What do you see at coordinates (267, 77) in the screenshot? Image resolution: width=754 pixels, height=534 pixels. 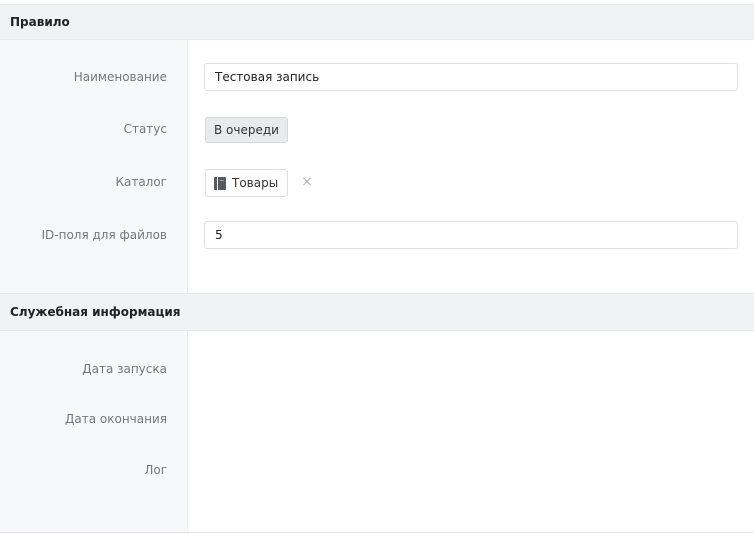 I see `name-input-value: Тестовая запись` at bounding box center [267, 77].